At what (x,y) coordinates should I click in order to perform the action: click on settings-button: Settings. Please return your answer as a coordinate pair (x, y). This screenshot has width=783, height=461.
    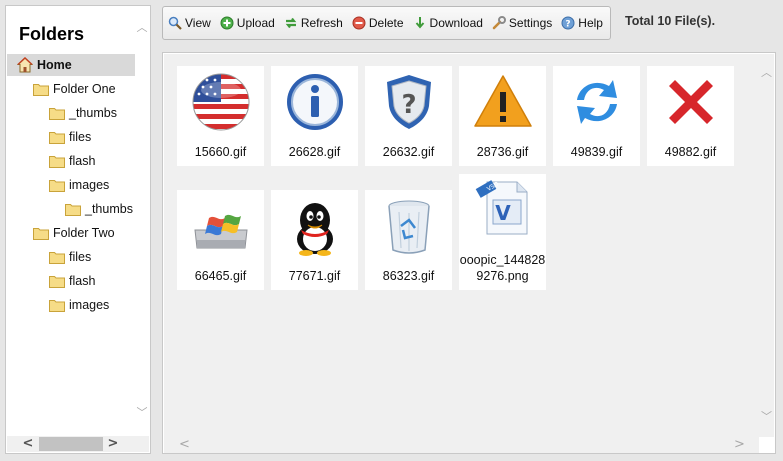
    Looking at the image, I should click on (522, 23).